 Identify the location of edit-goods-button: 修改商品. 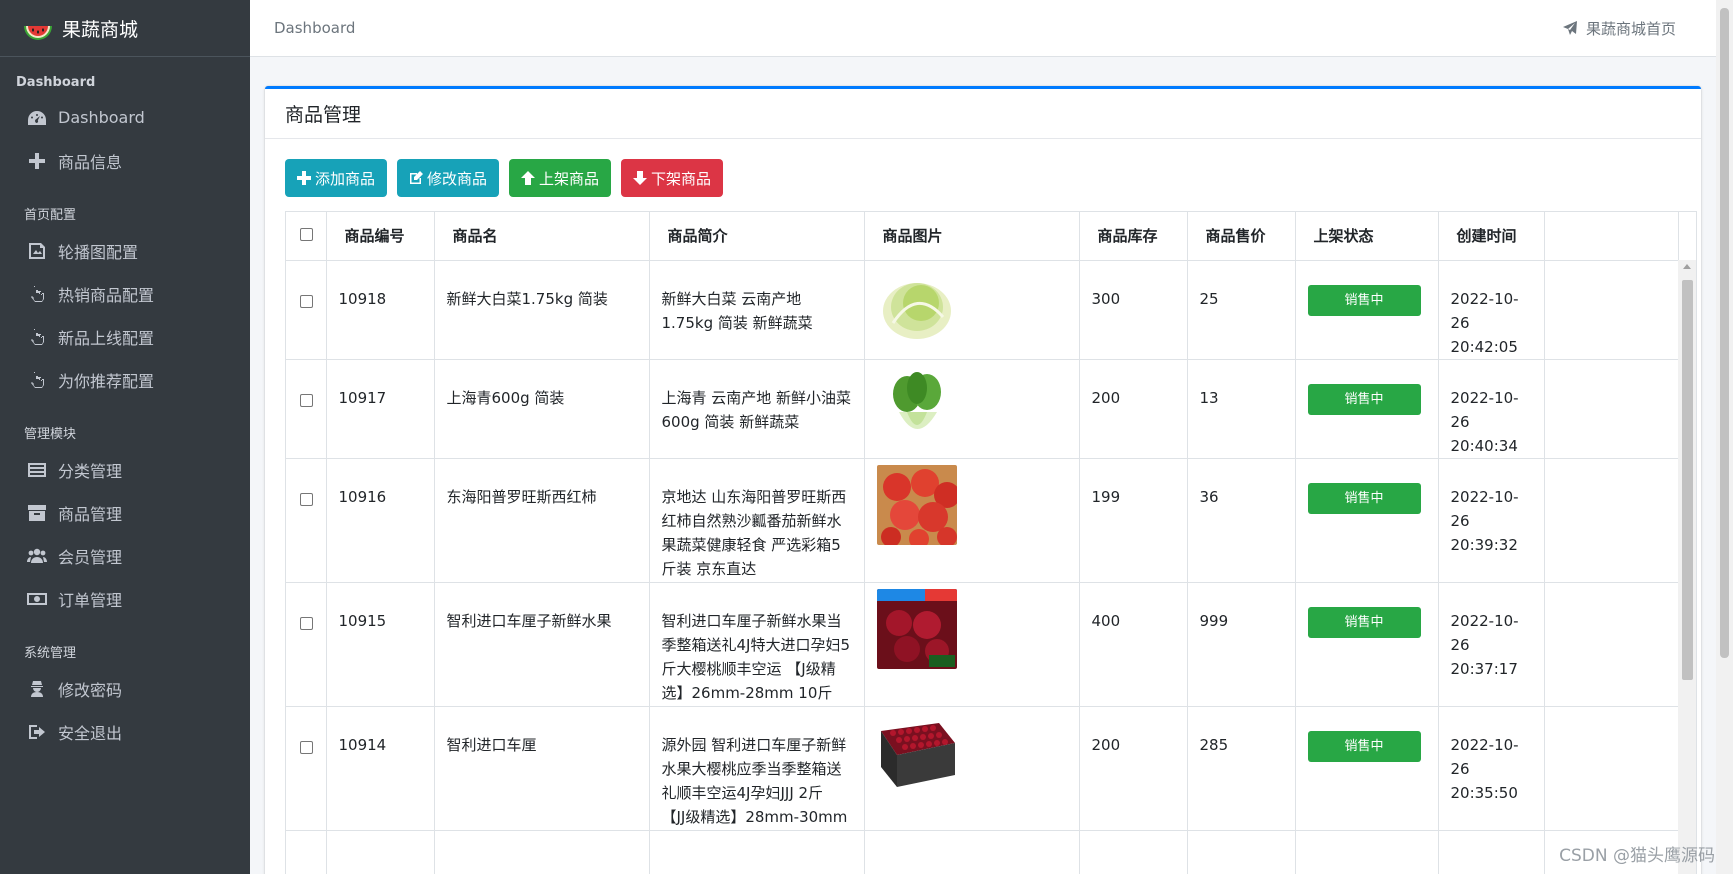
(448, 178).